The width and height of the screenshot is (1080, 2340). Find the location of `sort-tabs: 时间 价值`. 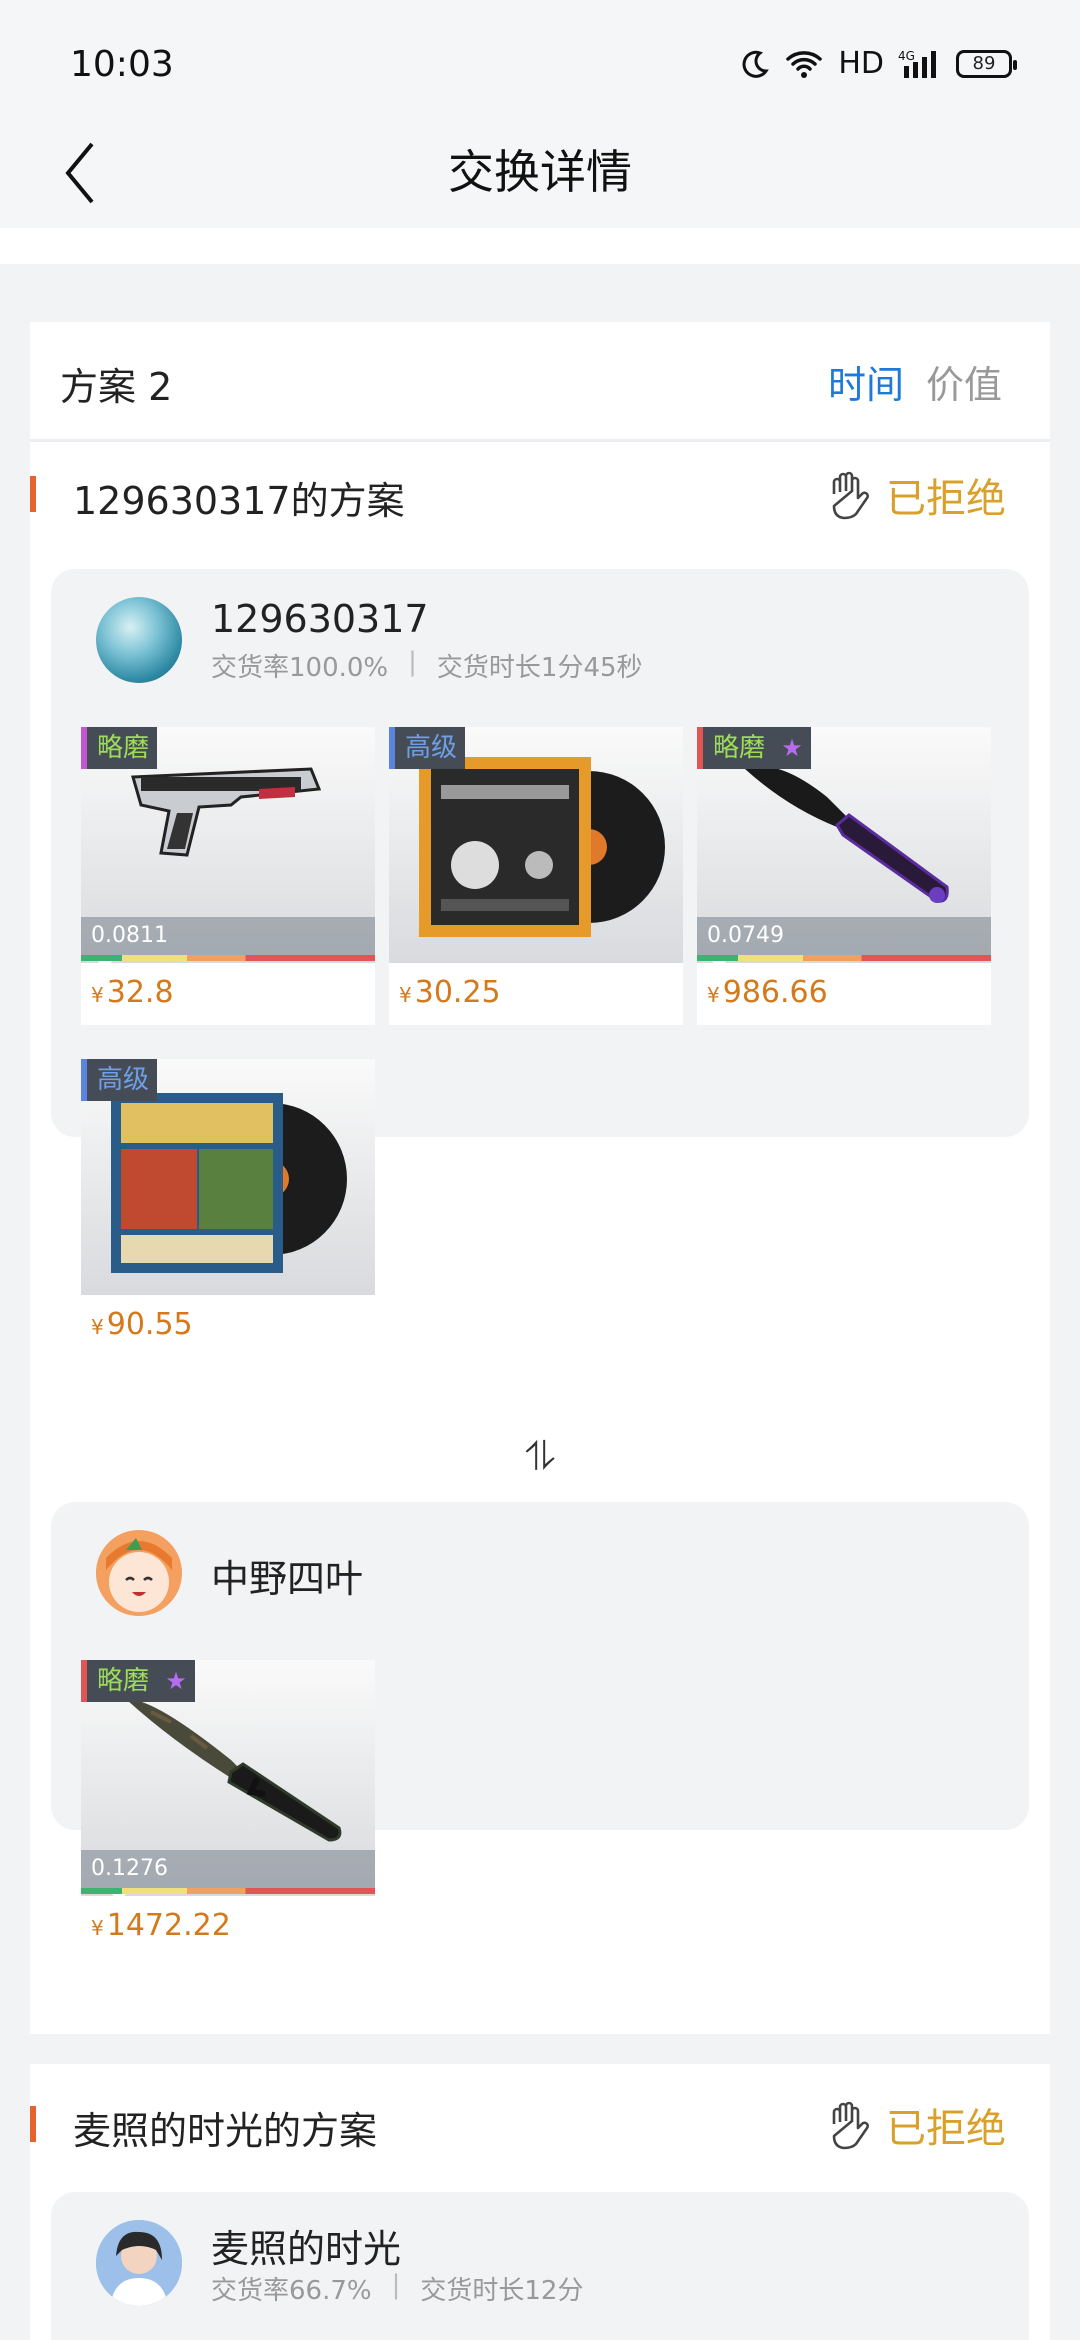

sort-tabs: 时间 价值 is located at coordinates (915, 381).